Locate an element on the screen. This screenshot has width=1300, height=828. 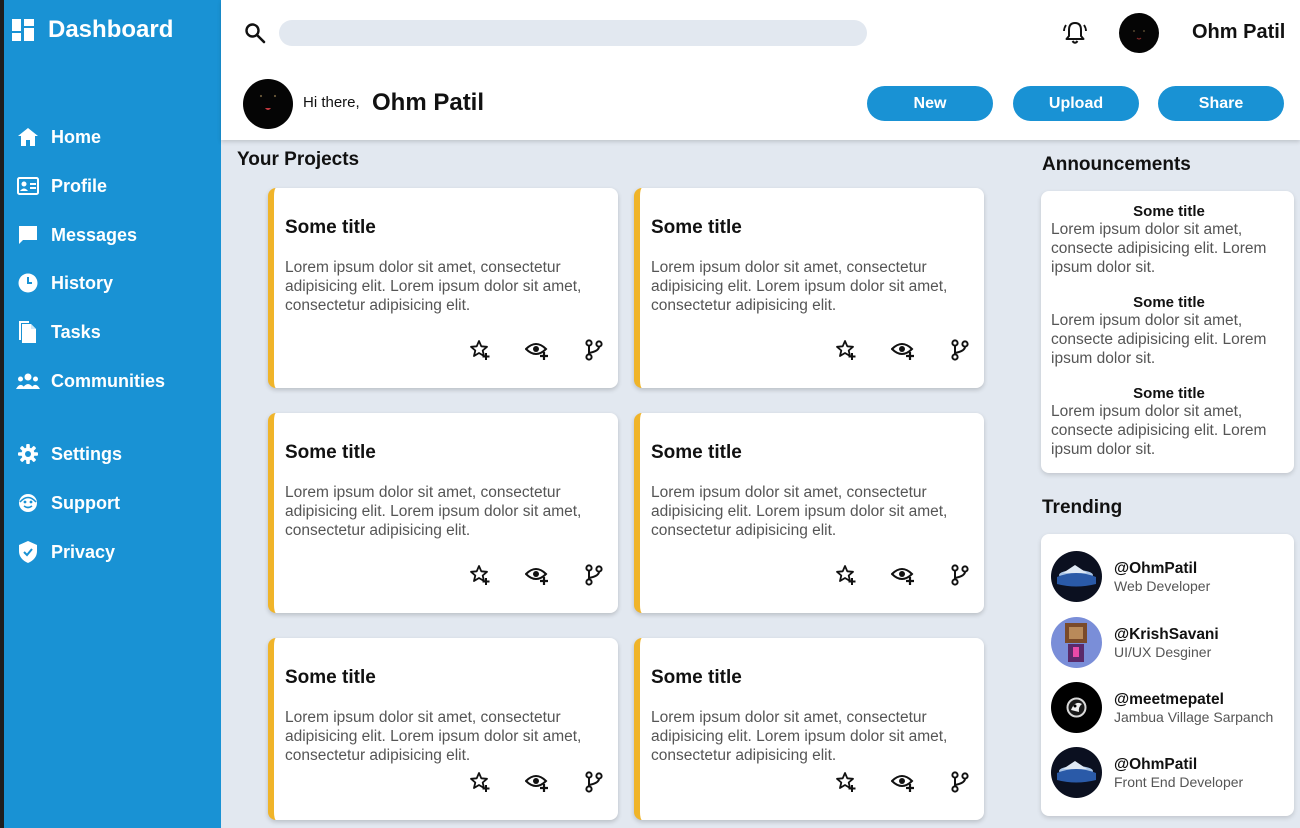
trending-item: @OhmPatil Front End Developer is located at coordinates (1147, 772).